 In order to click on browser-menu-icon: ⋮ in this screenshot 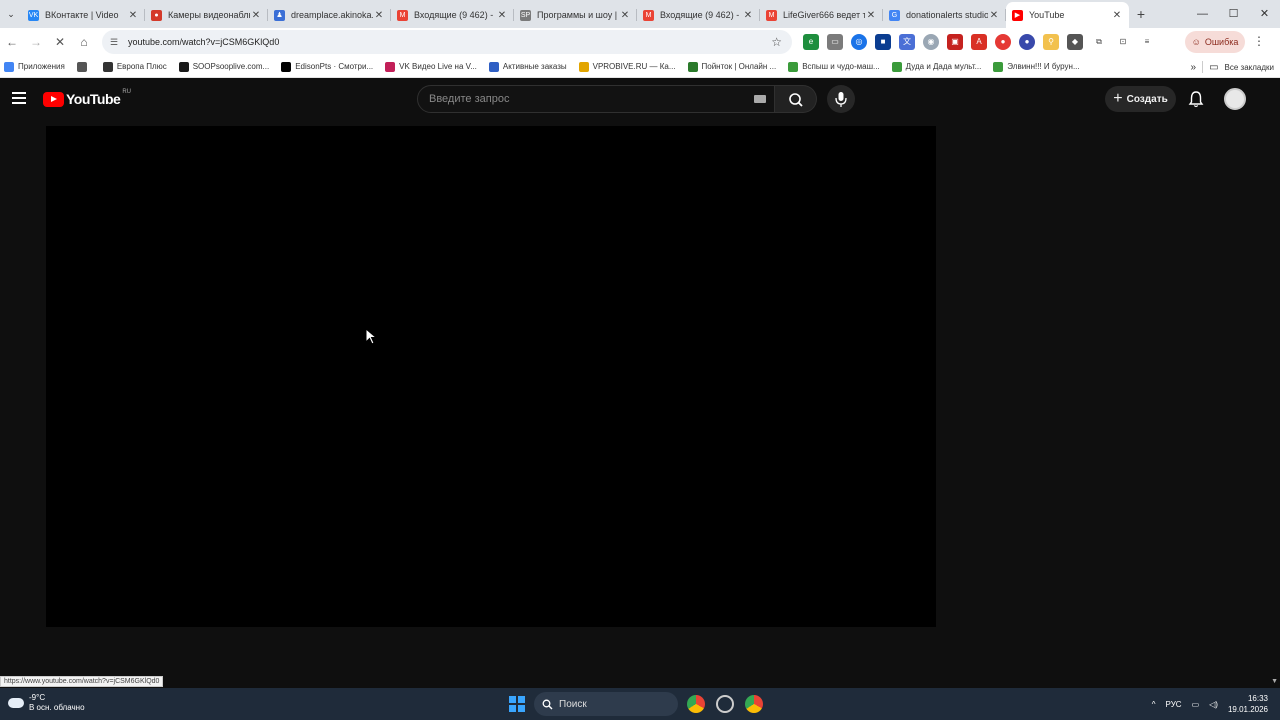, I will do `click(1259, 41)`.